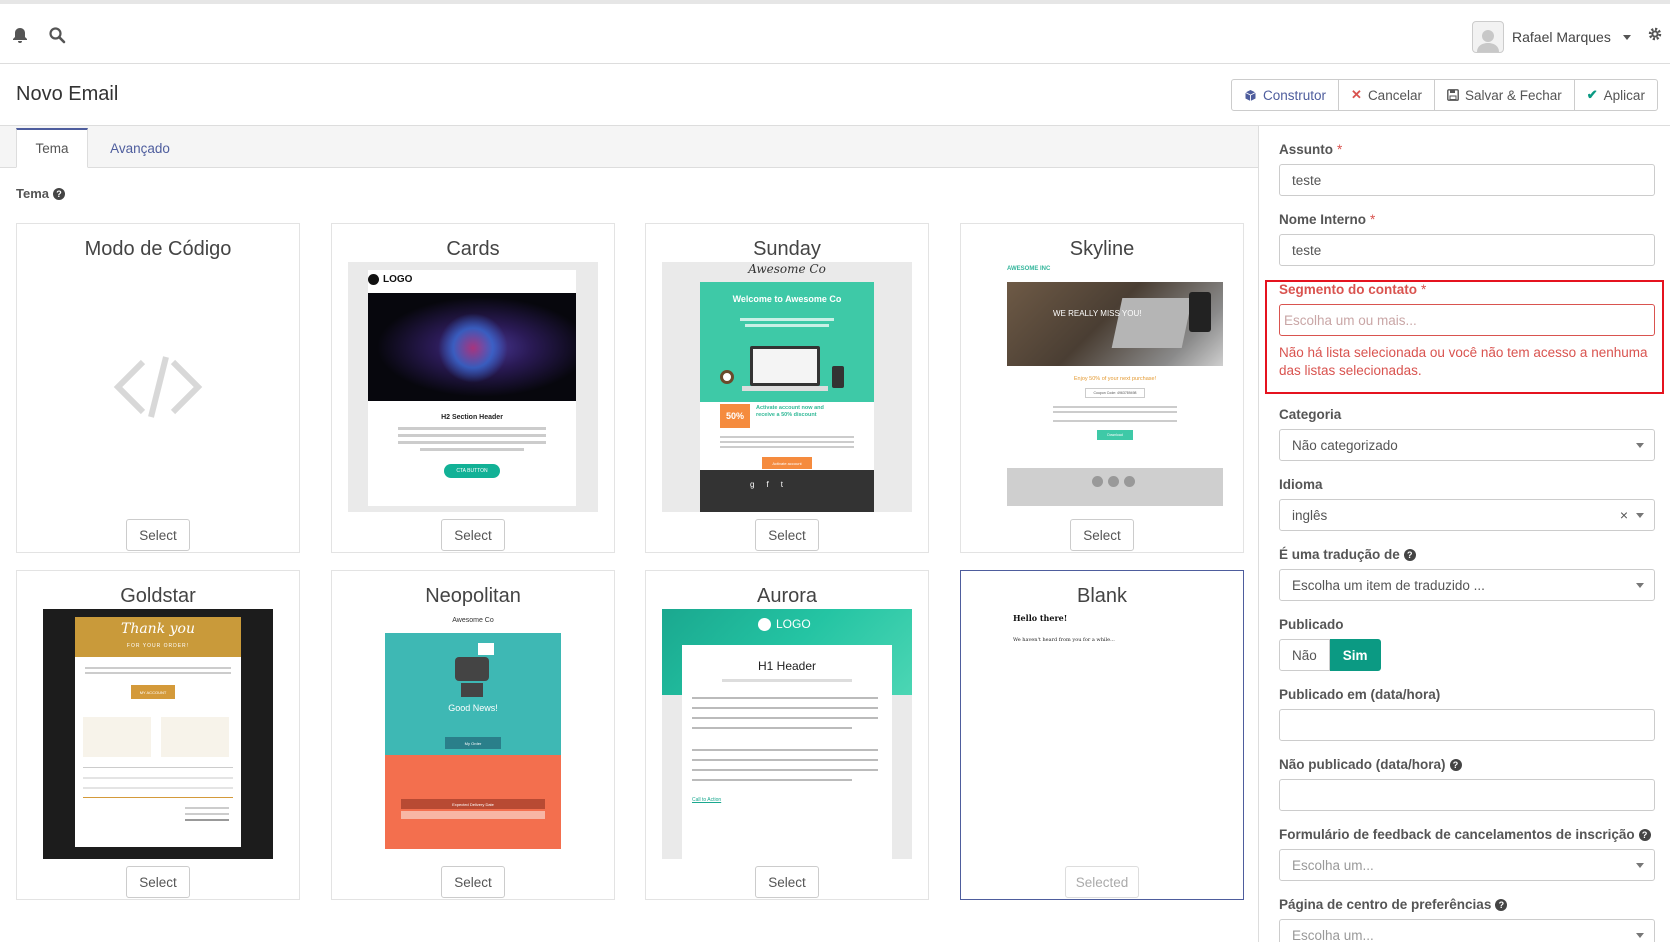  I want to click on builder-button-label: Construtor, so click(1295, 95).